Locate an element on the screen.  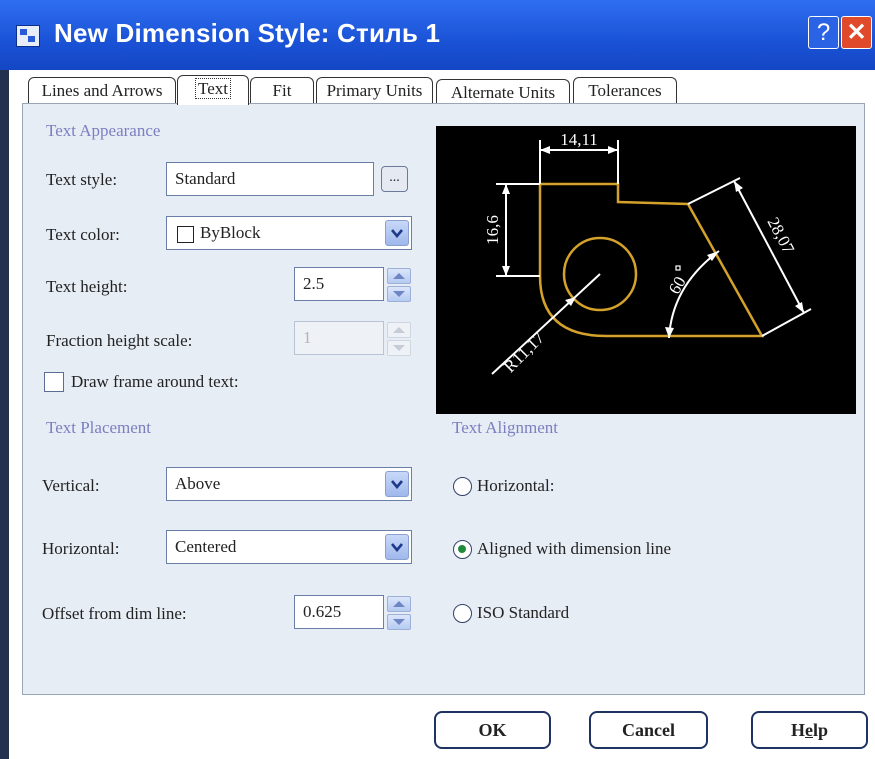
tab-alternate-units: Alternate Units is located at coordinates (503, 92).